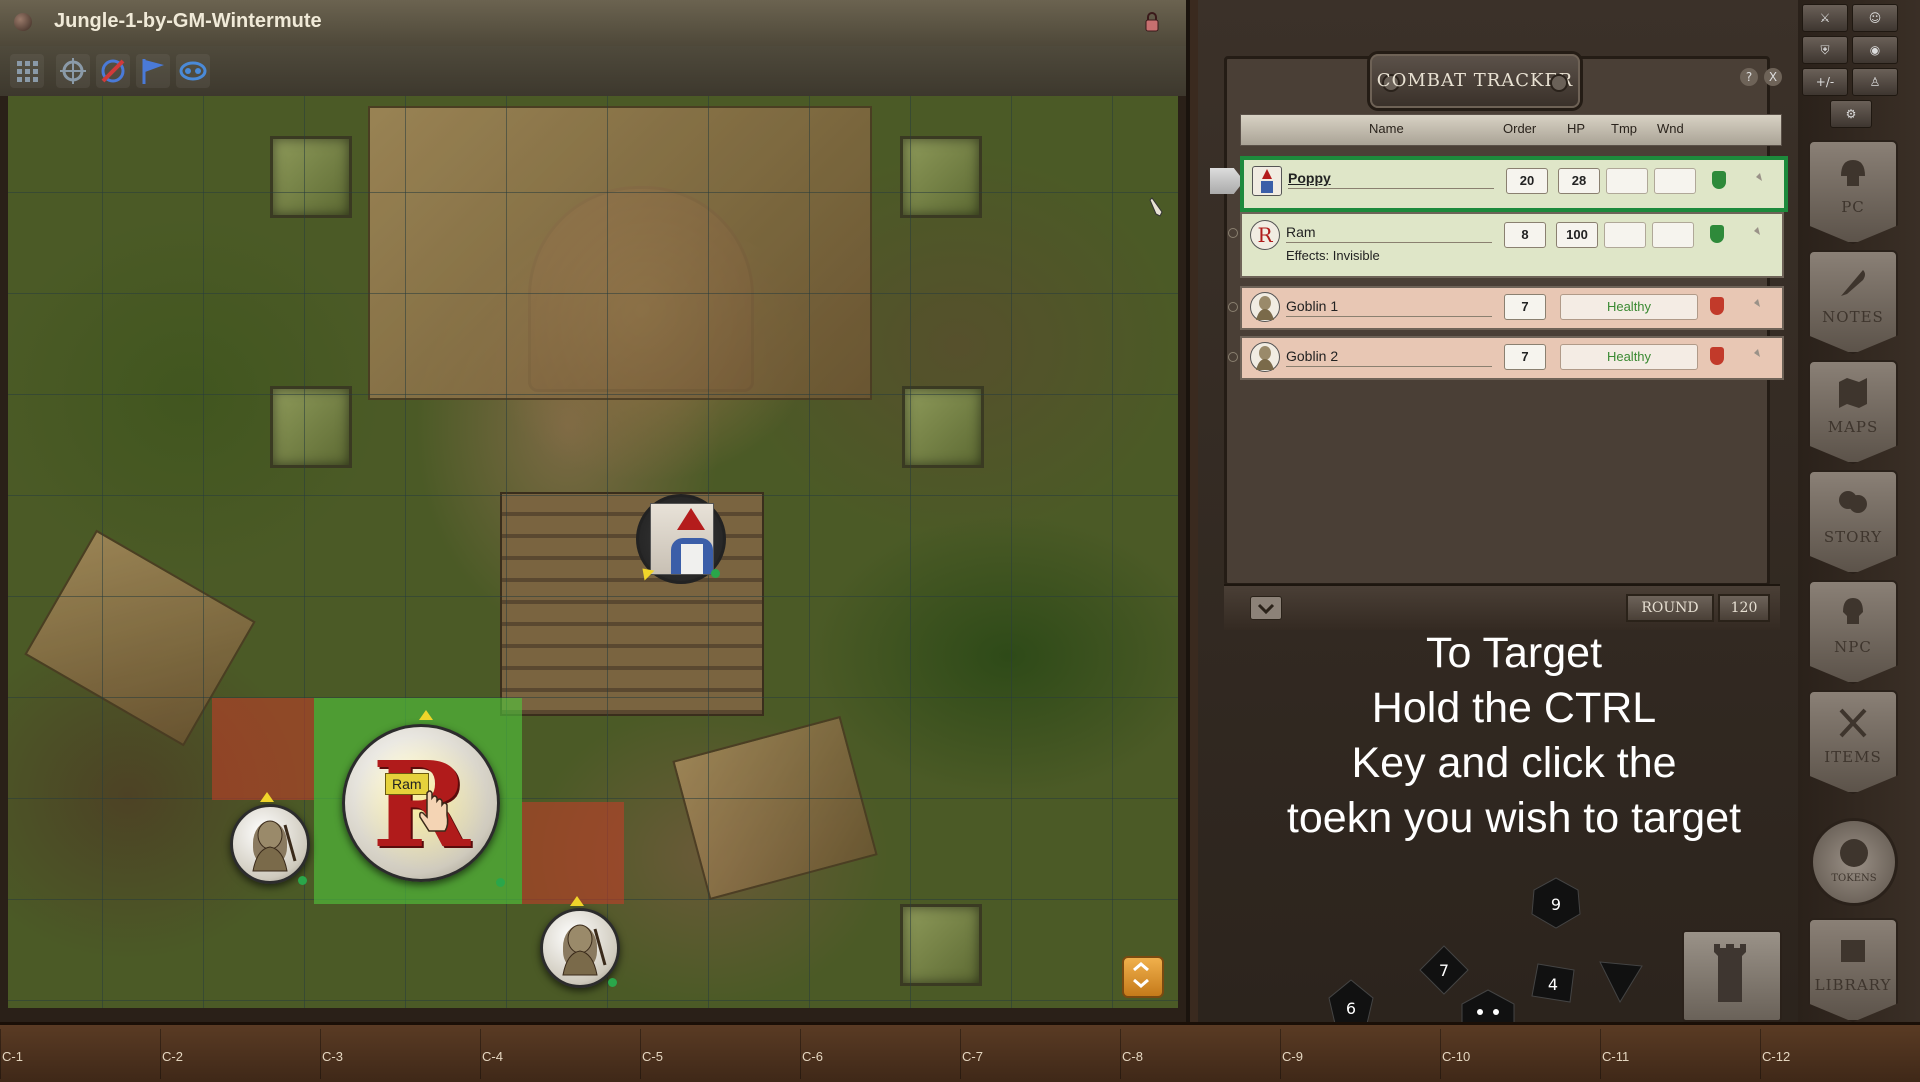 The width and height of the screenshot is (1920, 1082). Describe the element at coordinates (1853, 302) in the screenshot. I see `sidebar-button-notes: NOTES` at that location.